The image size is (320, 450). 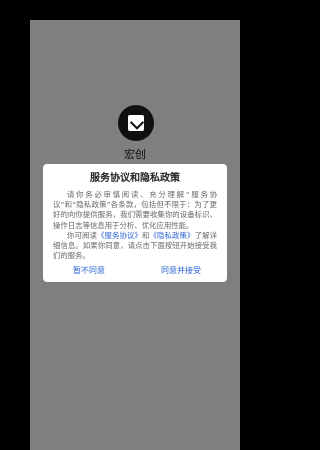 I want to click on privacy-policy-link: 《隐私政策》, so click(x=172, y=235).